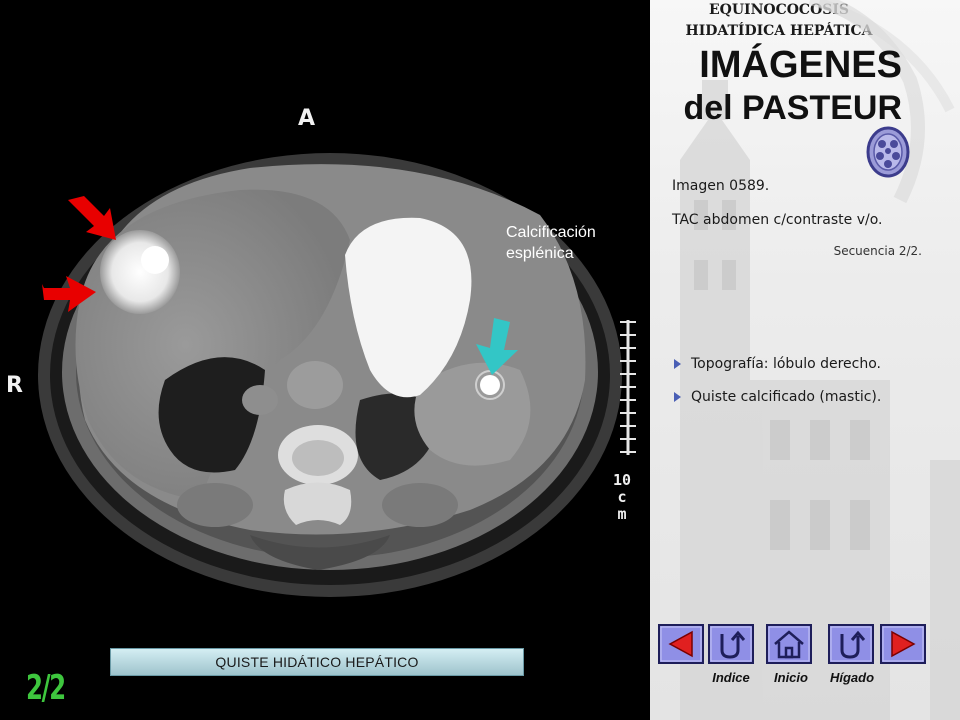  What do you see at coordinates (731, 644) in the screenshot?
I see `index-button` at bounding box center [731, 644].